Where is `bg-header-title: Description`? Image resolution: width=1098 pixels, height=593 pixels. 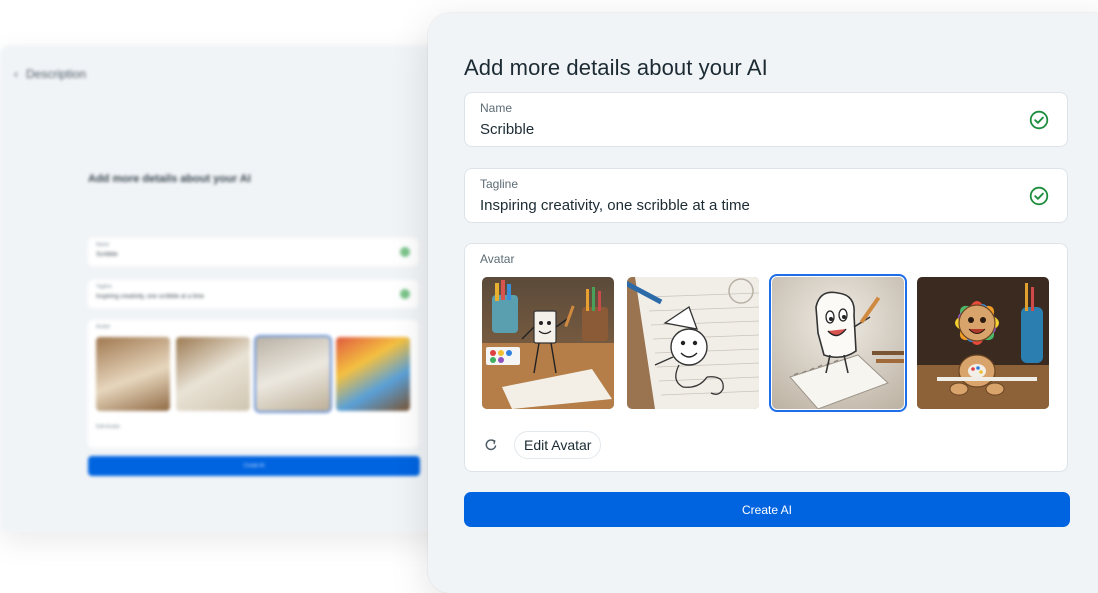
bg-header-title: Description is located at coordinates (56, 74).